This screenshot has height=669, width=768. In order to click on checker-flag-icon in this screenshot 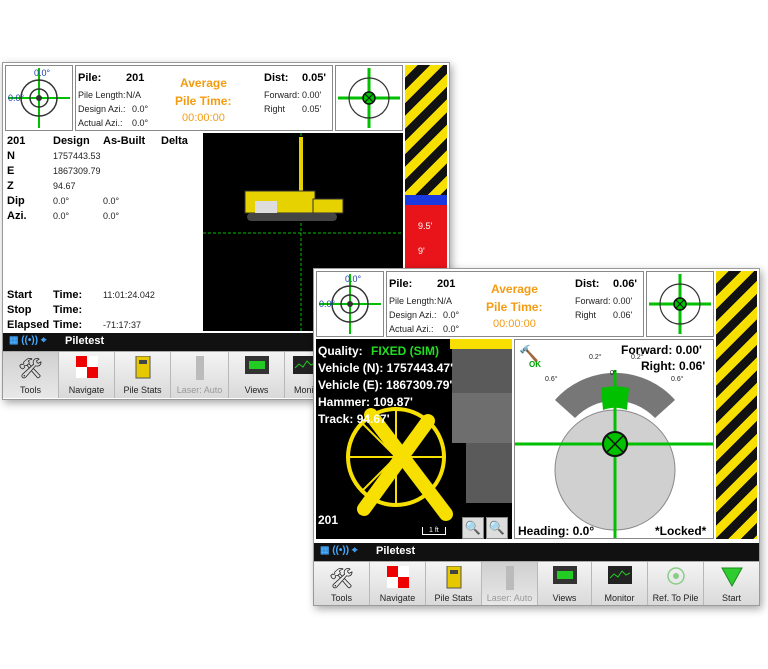, I will do `click(86, 367)`.